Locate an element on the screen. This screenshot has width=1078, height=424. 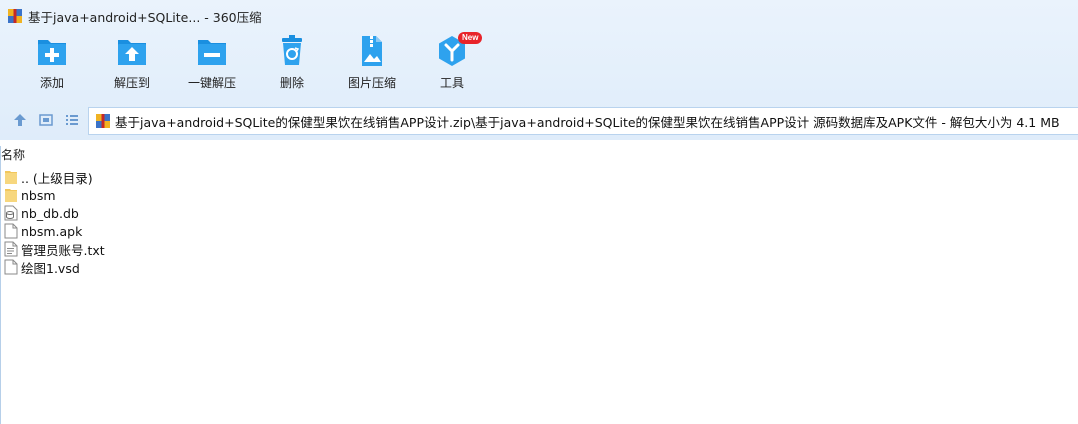
one-click-extract-icon is located at coordinates (212, 52).